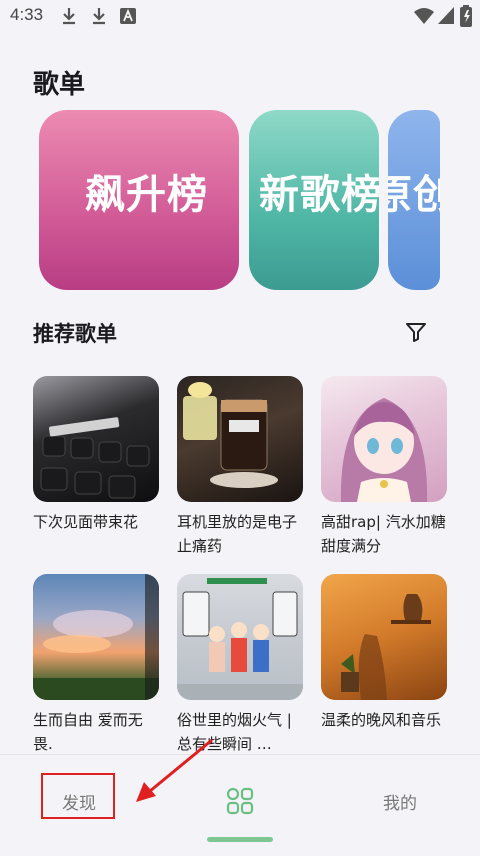  What do you see at coordinates (240, 801) in the screenshot?
I see `apps-grid-icon` at bounding box center [240, 801].